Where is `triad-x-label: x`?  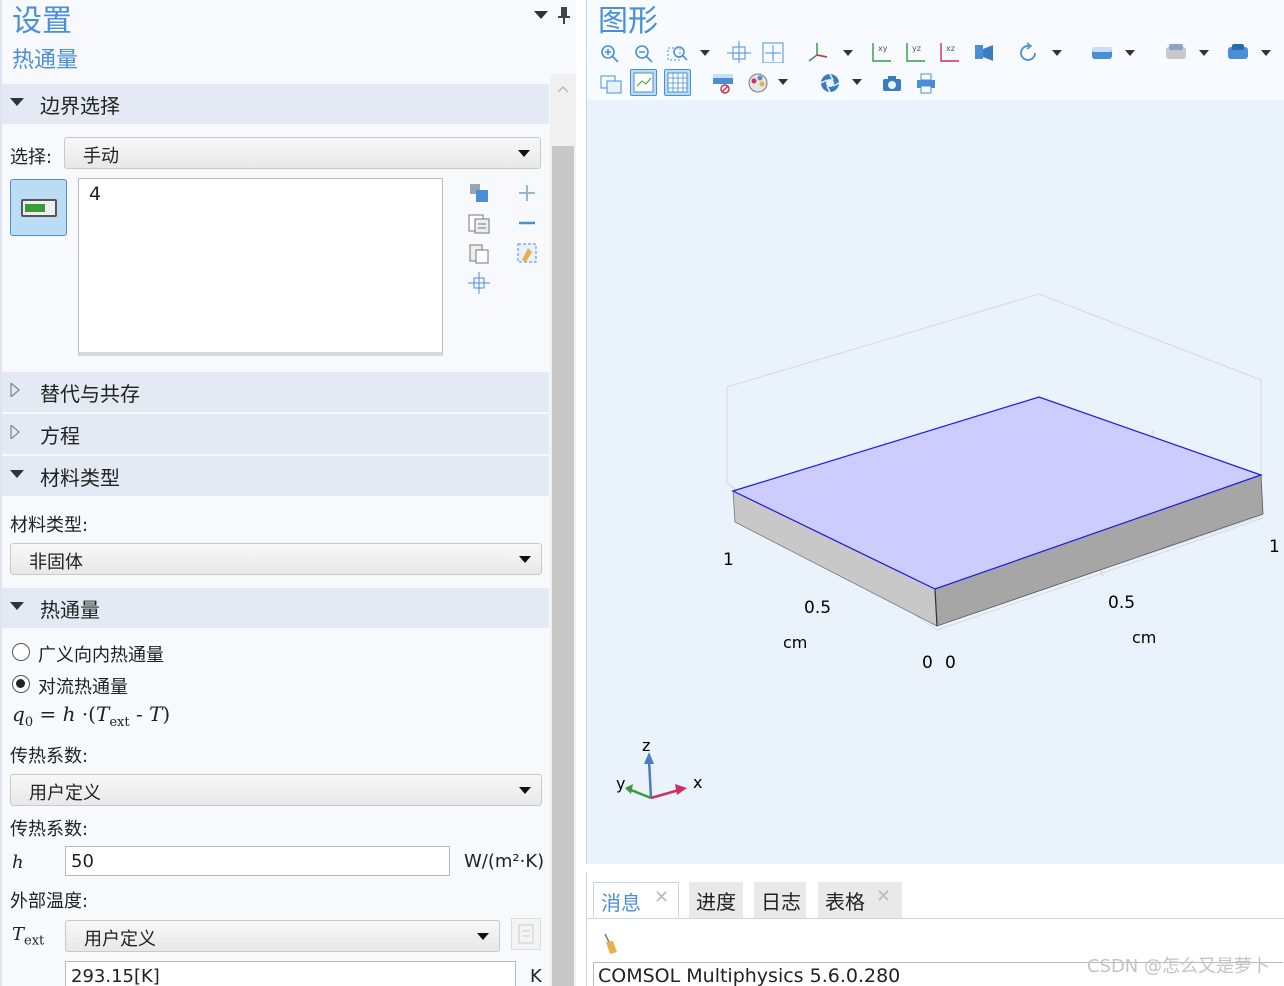 triad-x-label: x is located at coordinates (697, 782).